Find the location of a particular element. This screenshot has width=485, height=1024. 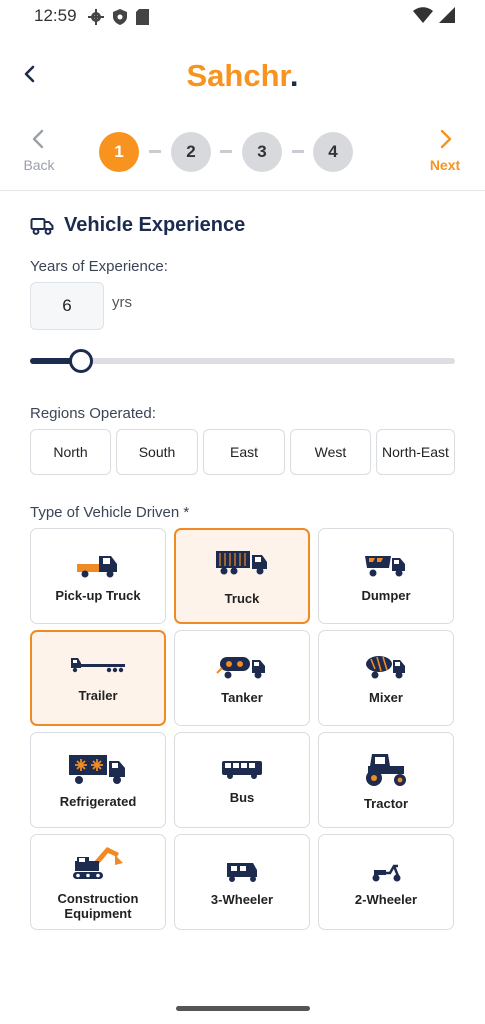

region-chip-south: South is located at coordinates (157, 452).